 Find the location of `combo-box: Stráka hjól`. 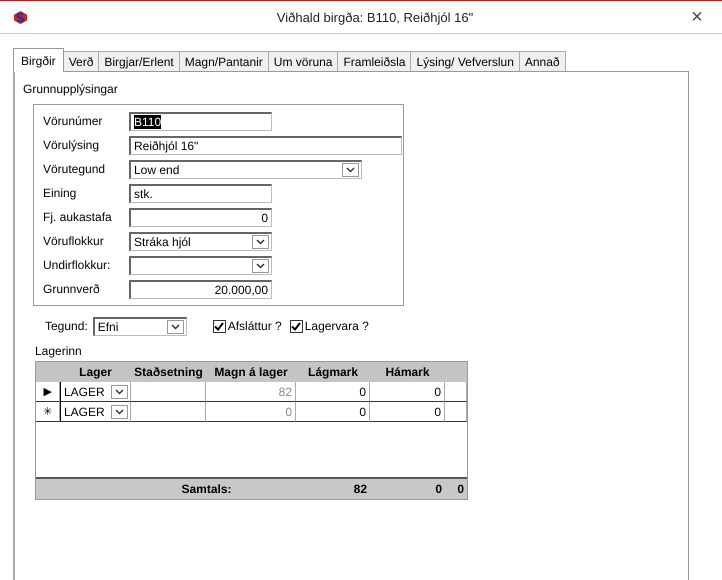

combo-box: Stráka hjól is located at coordinates (200, 241).